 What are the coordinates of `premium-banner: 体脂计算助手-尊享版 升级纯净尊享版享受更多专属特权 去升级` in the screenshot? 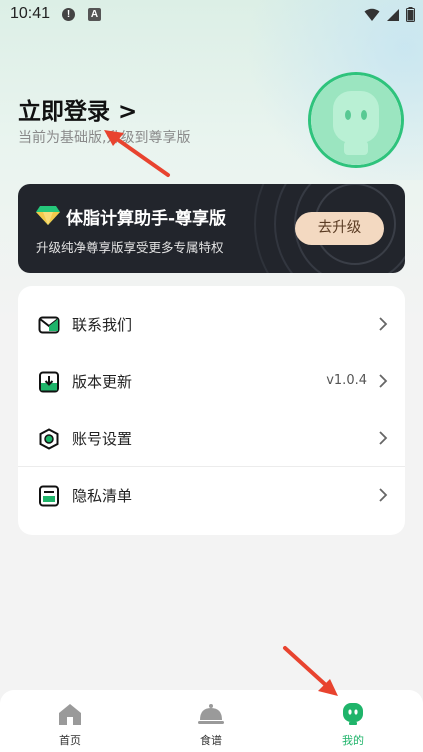 It's located at (211, 228).